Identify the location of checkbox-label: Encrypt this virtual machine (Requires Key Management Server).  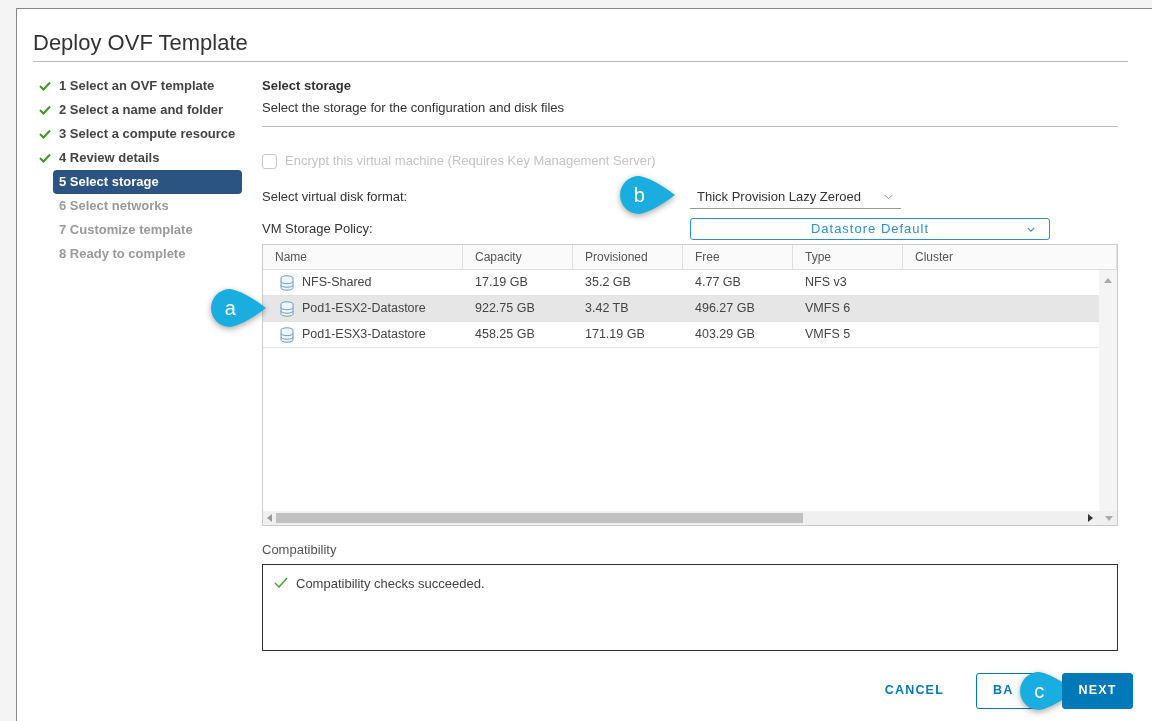
(470, 161).